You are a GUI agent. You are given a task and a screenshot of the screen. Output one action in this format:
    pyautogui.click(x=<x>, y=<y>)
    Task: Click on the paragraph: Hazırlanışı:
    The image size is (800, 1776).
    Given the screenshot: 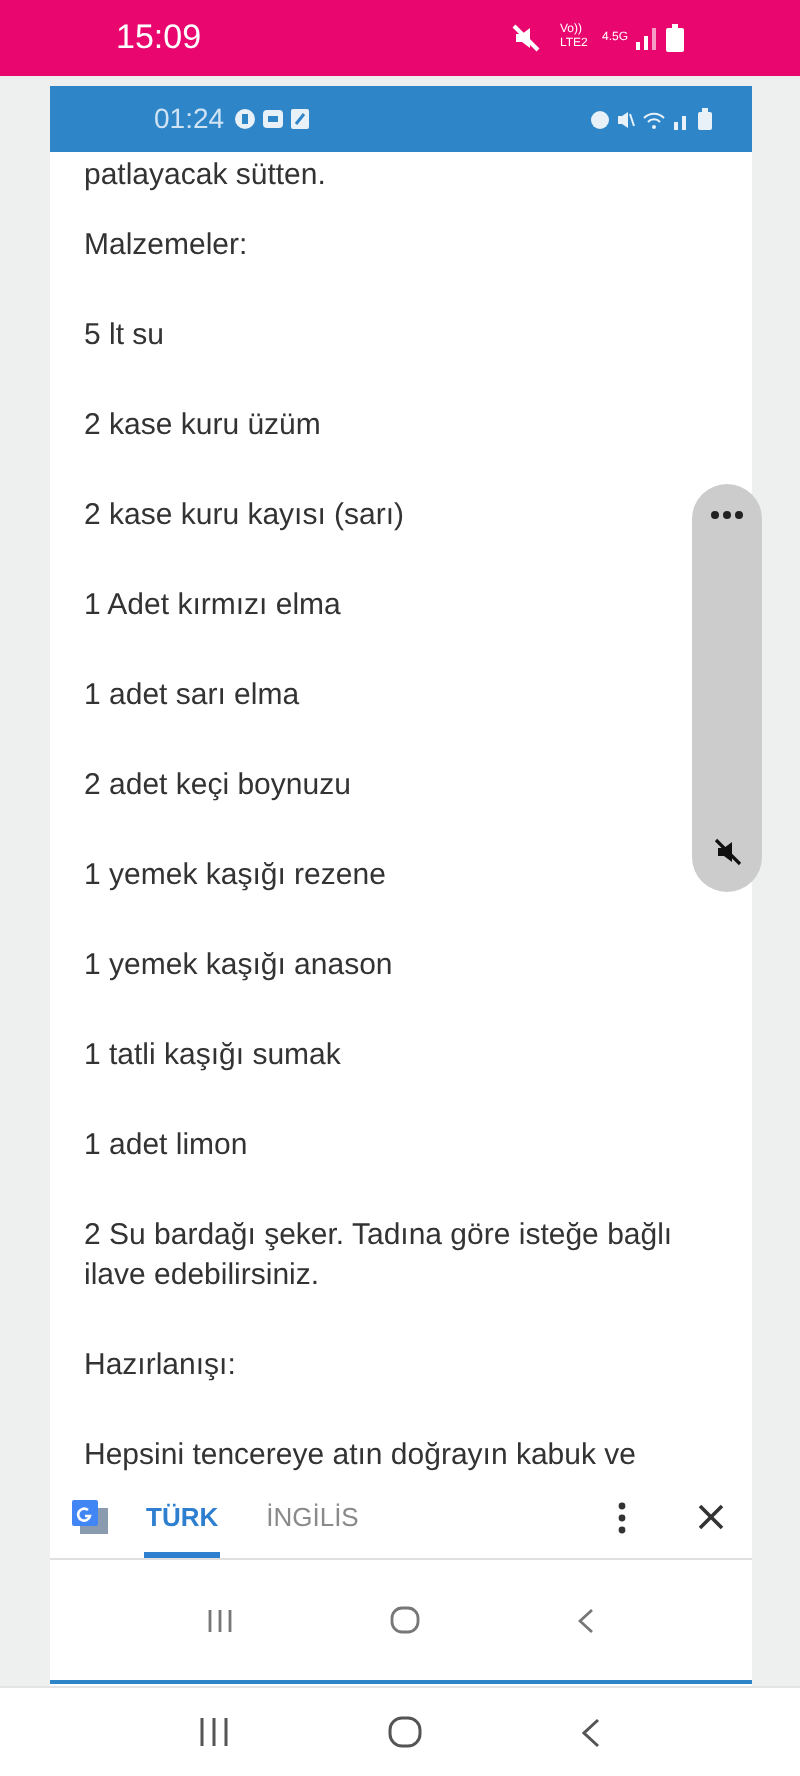 What is the action you would take?
    pyautogui.click(x=161, y=1366)
    